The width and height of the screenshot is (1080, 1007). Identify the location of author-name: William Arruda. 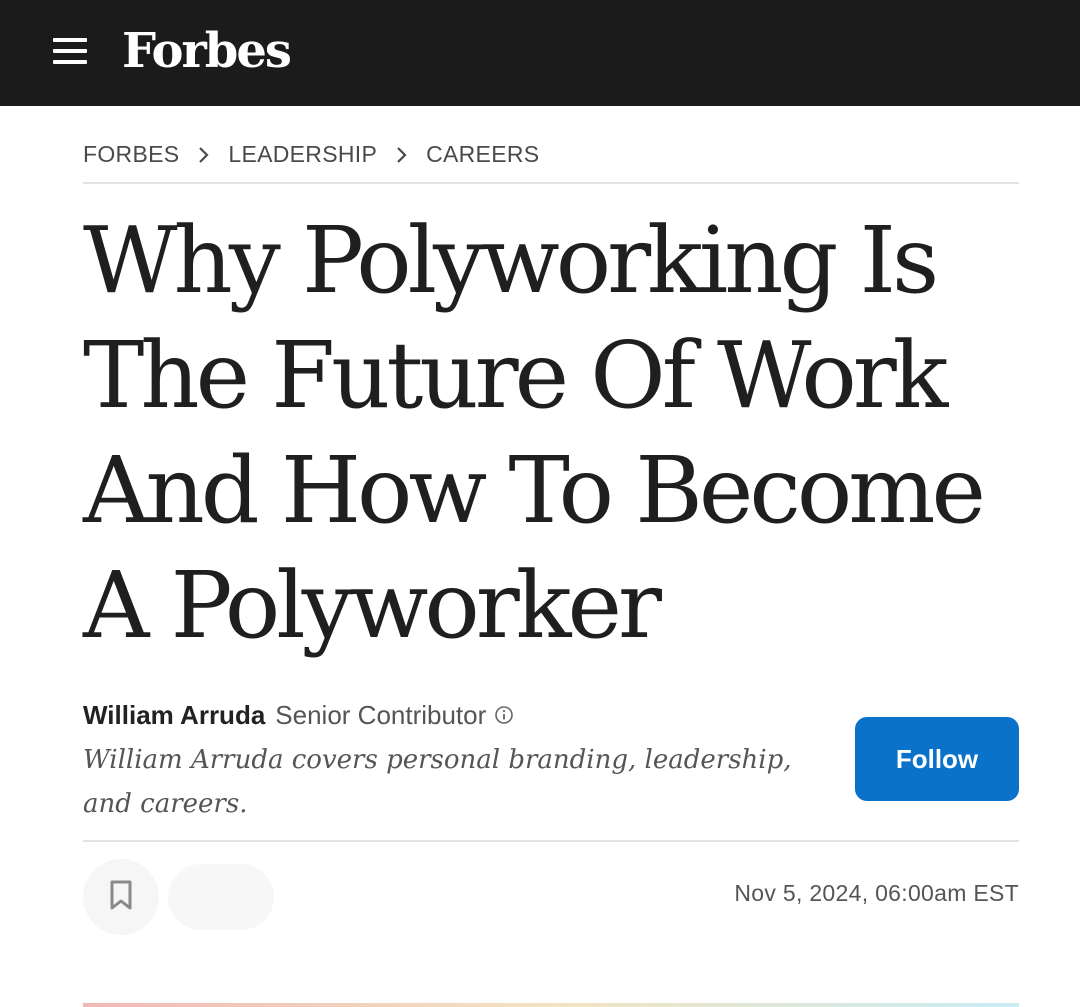
(174, 715).